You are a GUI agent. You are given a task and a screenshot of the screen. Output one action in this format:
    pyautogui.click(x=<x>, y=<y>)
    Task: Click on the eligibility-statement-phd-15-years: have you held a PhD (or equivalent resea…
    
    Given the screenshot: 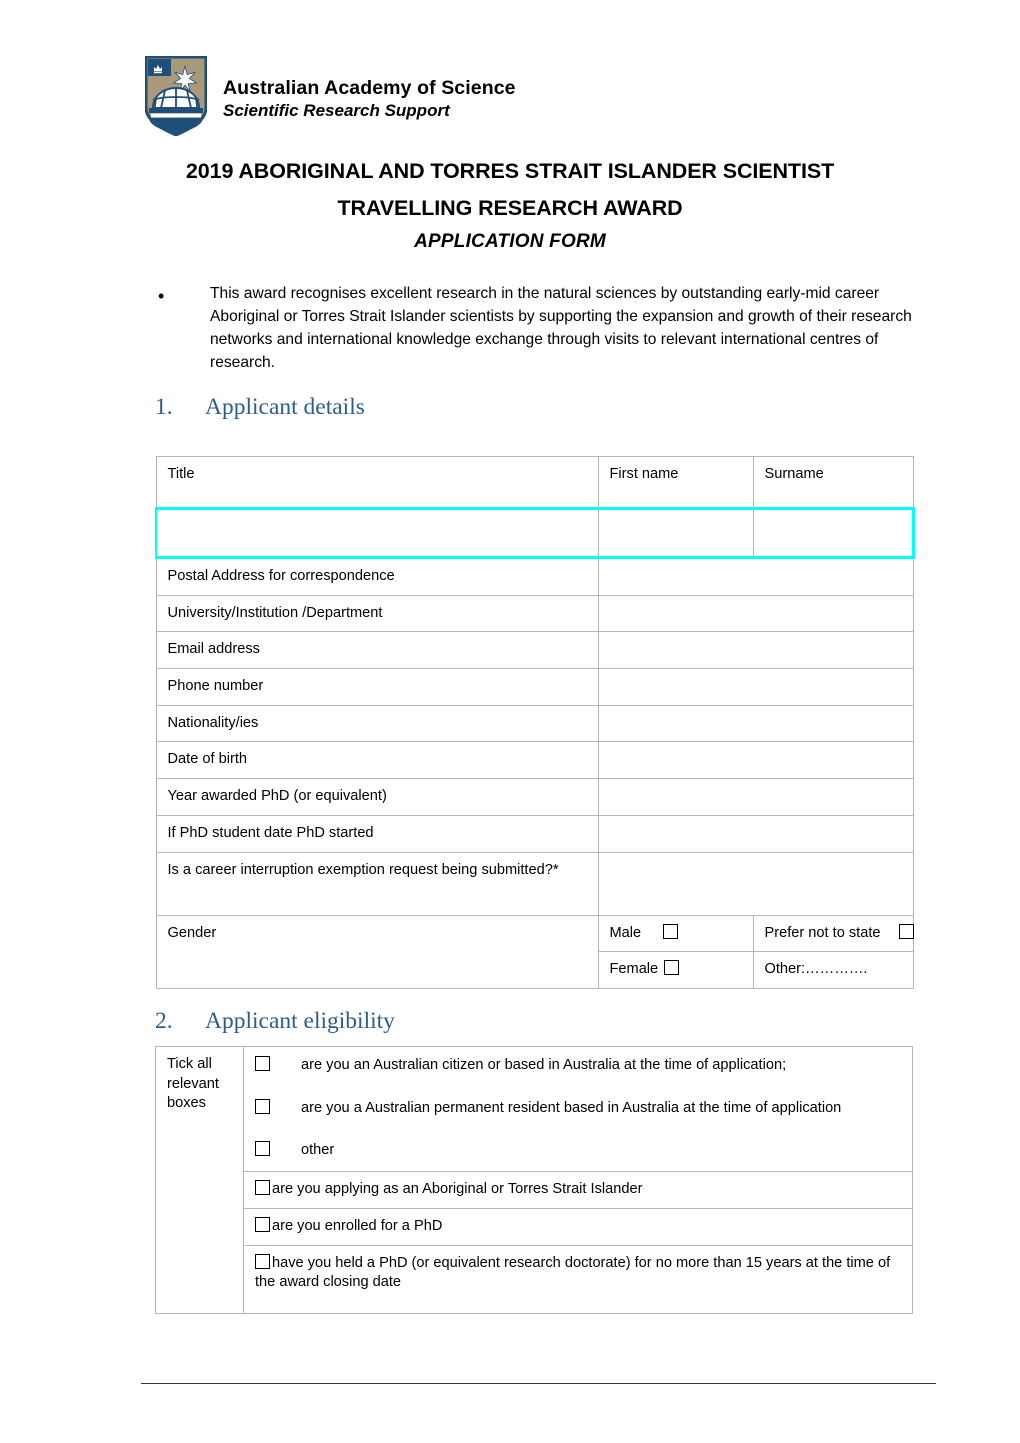 What is the action you would take?
    pyautogui.click(x=578, y=1279)
    